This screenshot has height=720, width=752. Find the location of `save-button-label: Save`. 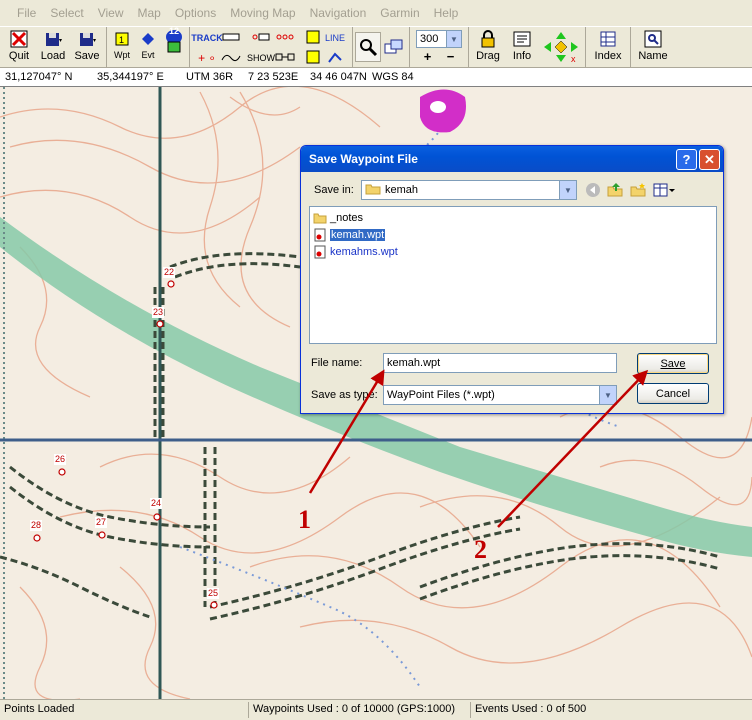

save-button-label: Save is located at coordinates (673, 363).